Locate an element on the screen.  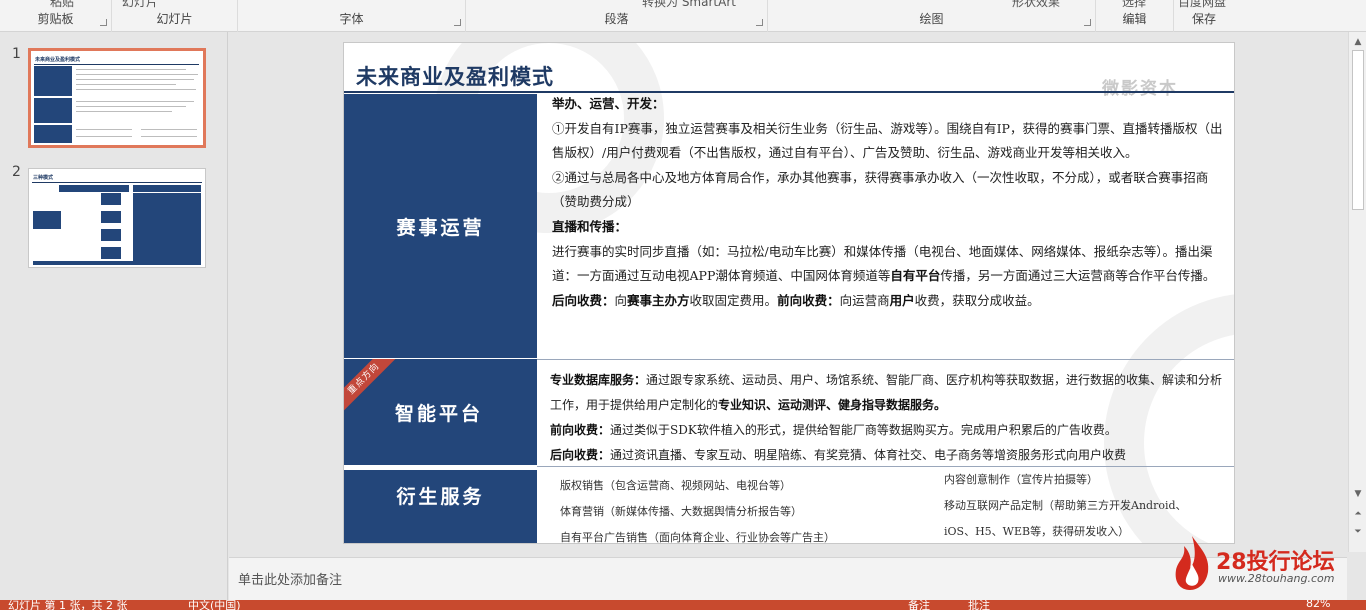
slide-thumbnail-1: 未来商业及盈利模式 is located at coordinates (117, 98).